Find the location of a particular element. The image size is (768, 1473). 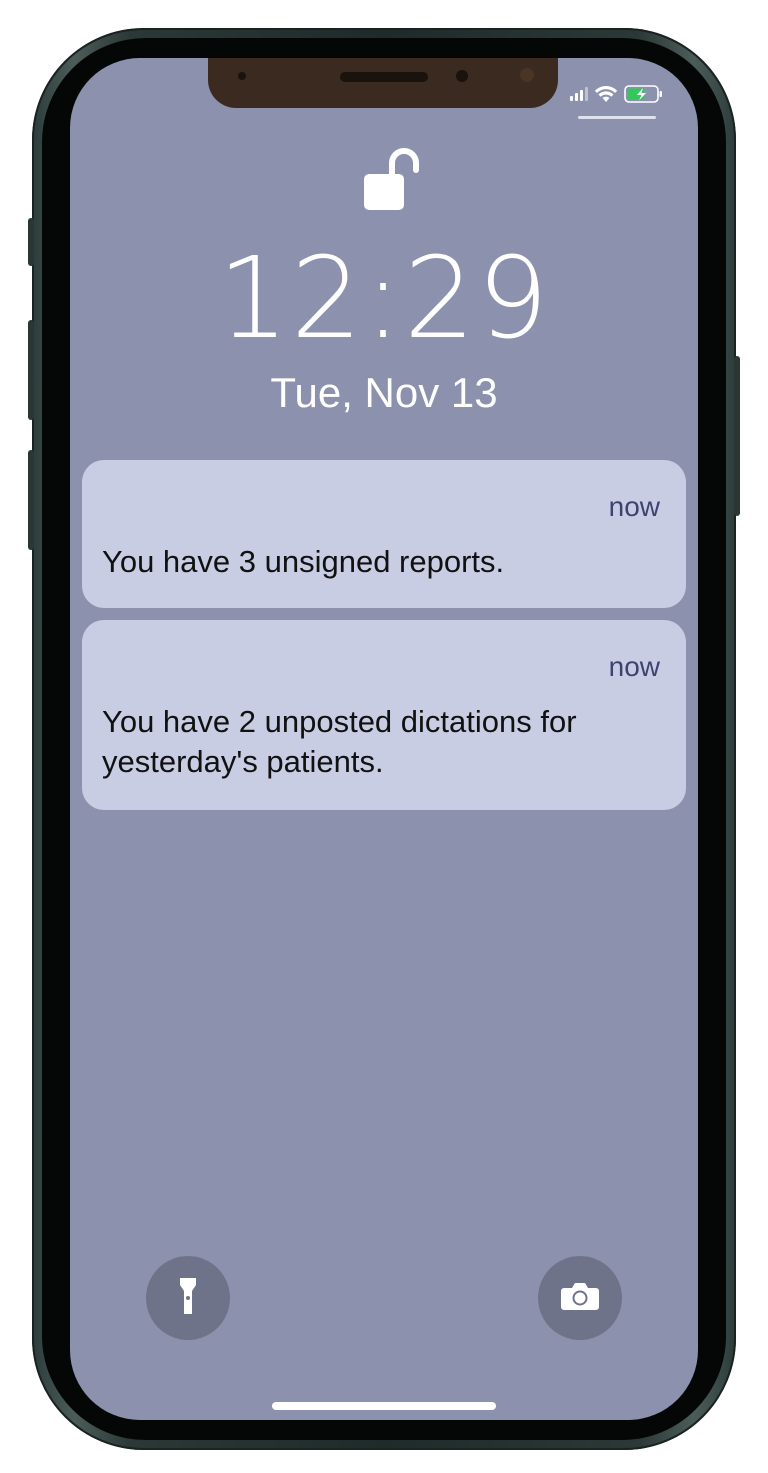

power-button is located at coordinates (737, 436).